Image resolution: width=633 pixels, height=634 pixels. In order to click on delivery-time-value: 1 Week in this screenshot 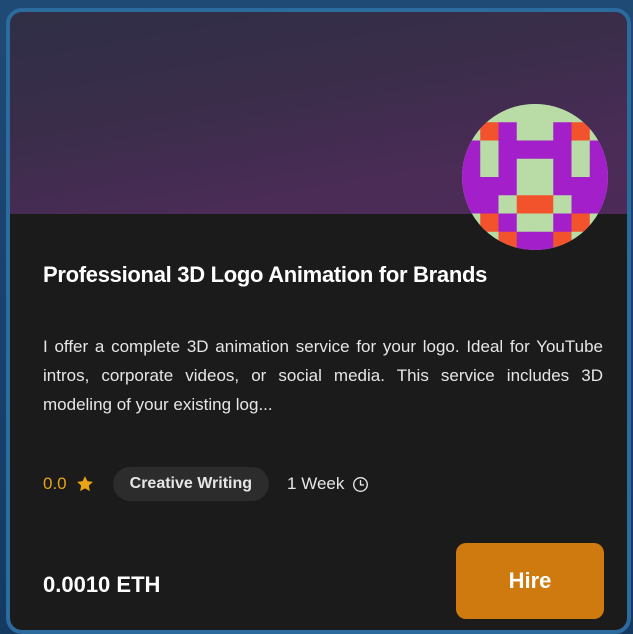, I will do `click(316, 483)`.